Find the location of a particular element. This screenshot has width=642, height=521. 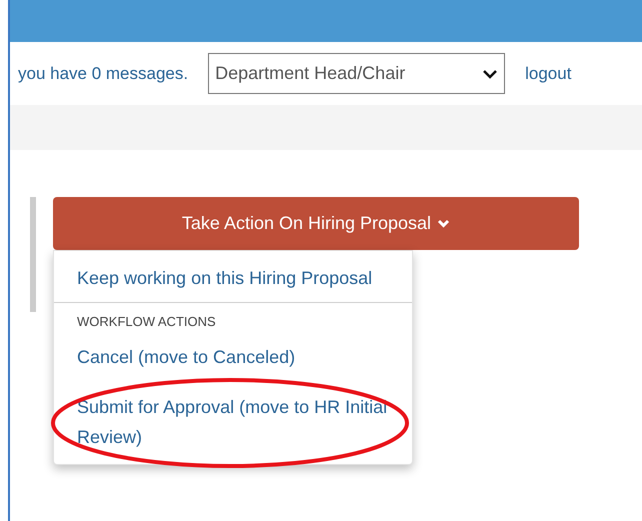

logout-link: logout is located at coordinates (548, 73).